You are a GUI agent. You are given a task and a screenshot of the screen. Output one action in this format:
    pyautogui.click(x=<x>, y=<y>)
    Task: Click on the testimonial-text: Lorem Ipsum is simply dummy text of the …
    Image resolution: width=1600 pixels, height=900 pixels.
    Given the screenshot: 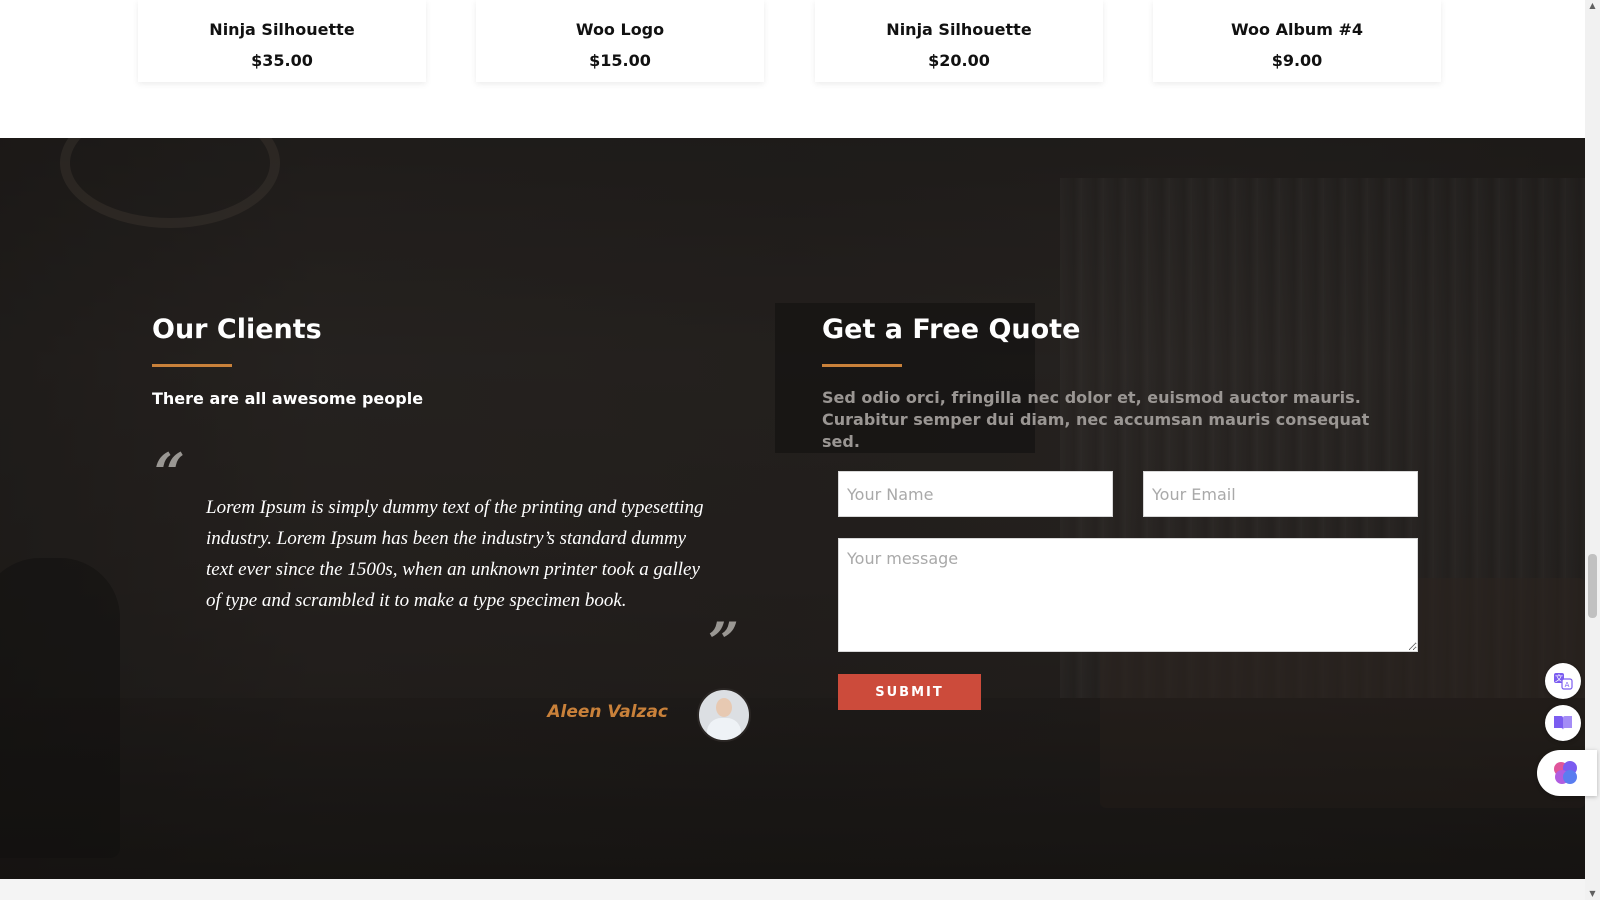 What is the action you would take?
    pyautogui.click(x=455, y=554)
    